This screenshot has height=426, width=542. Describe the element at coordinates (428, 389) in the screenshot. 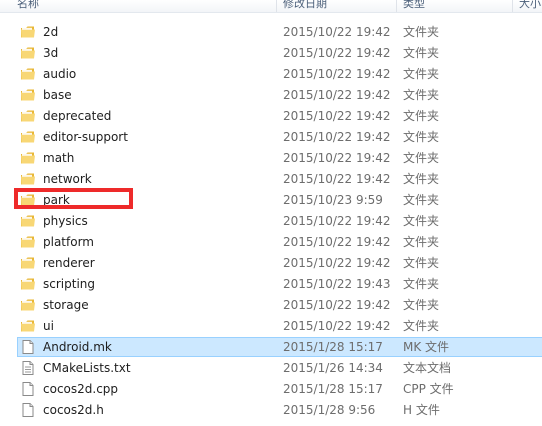

I see `item-type: CPP 文件` at that location.